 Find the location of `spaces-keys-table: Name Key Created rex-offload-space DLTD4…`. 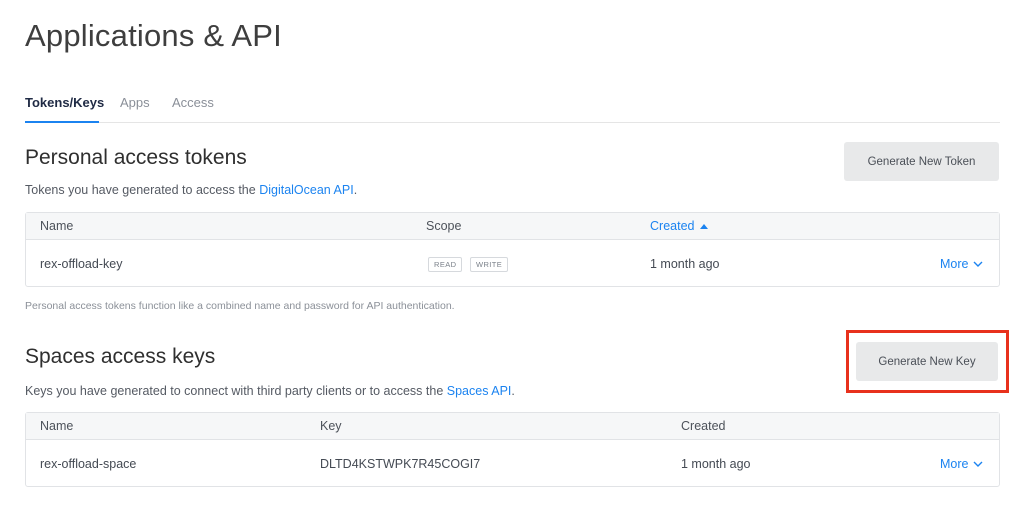

spaces-keys-table: Name Key Created rex-offload-space DLTD4… is located at coordinates (512, 449).